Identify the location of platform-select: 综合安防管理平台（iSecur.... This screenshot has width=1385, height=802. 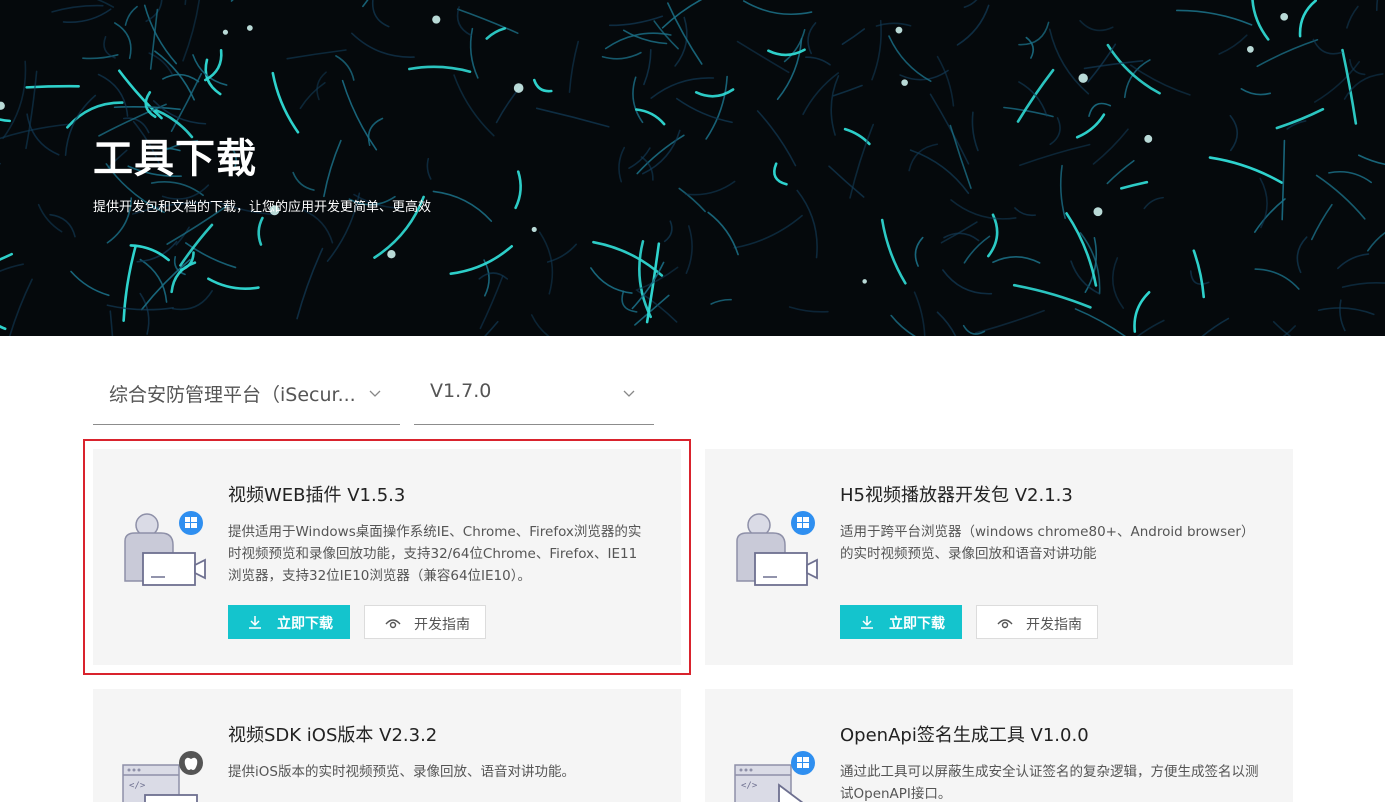
(246, 397).